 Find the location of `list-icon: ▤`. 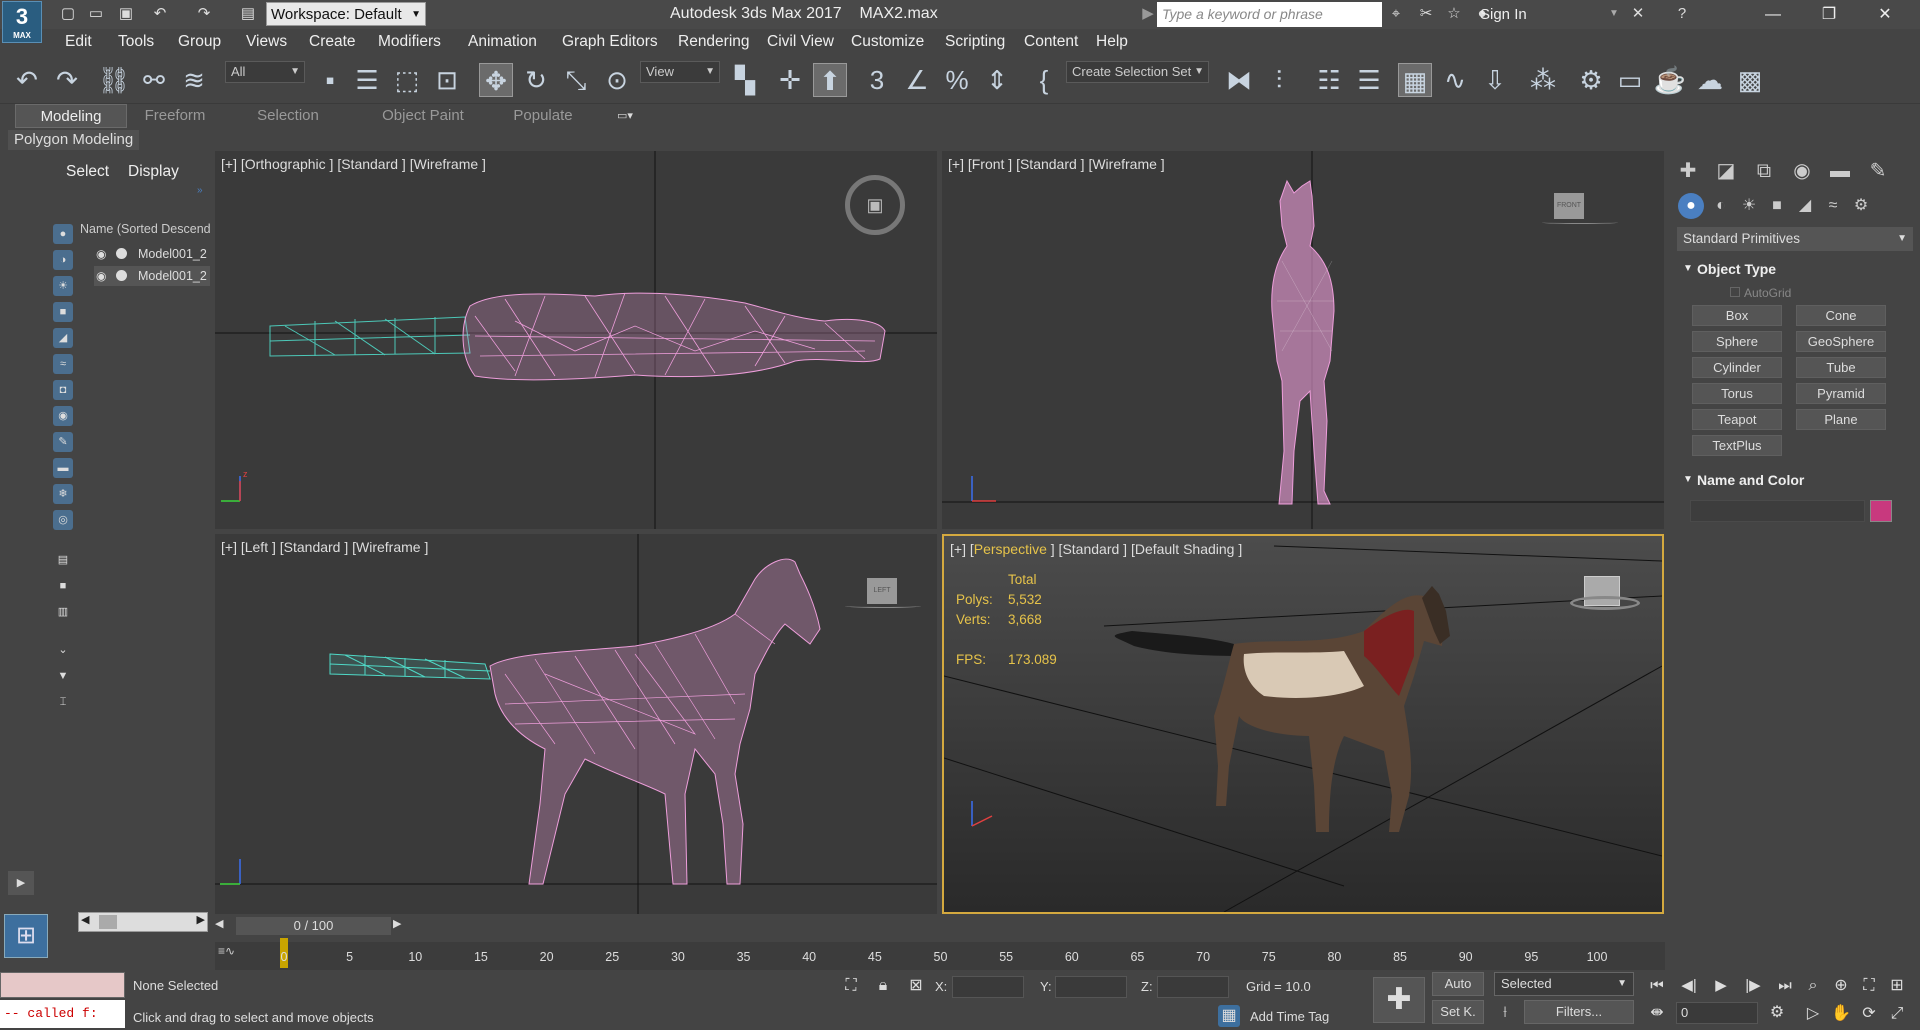

list-icon: ▤ is located at coordinates (63, 560).